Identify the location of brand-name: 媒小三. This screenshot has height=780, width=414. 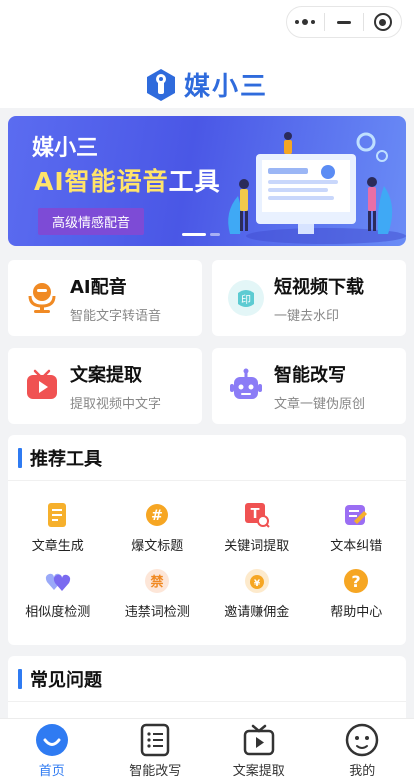
(225, 87).